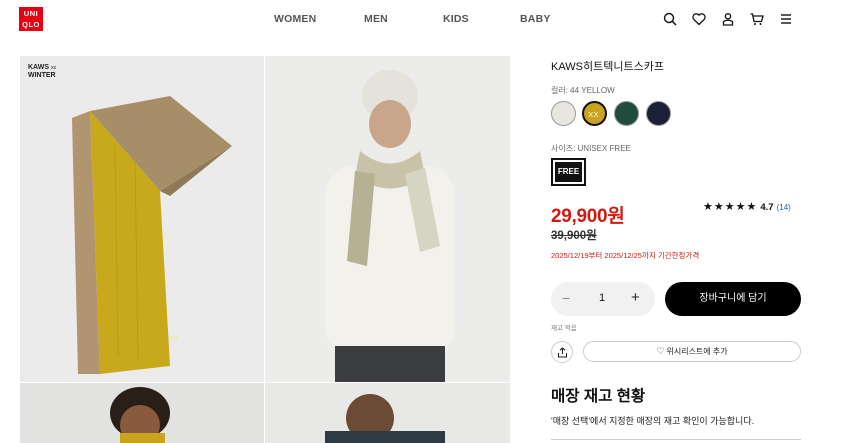 This screenshot has height=443, width=850. Describe the element at coordinates (566, 298) in the screenshot. I see `decrease-quantity-button: −` at that location.